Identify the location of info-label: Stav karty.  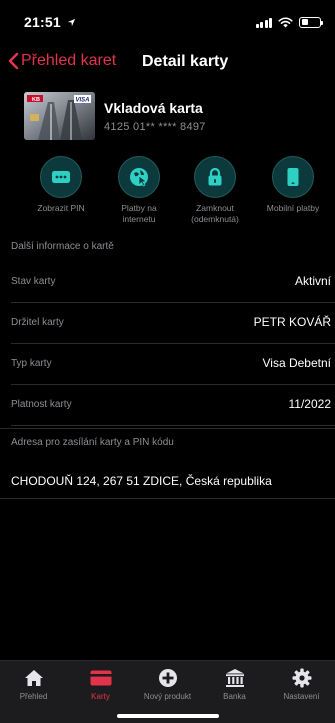
(33, 281).